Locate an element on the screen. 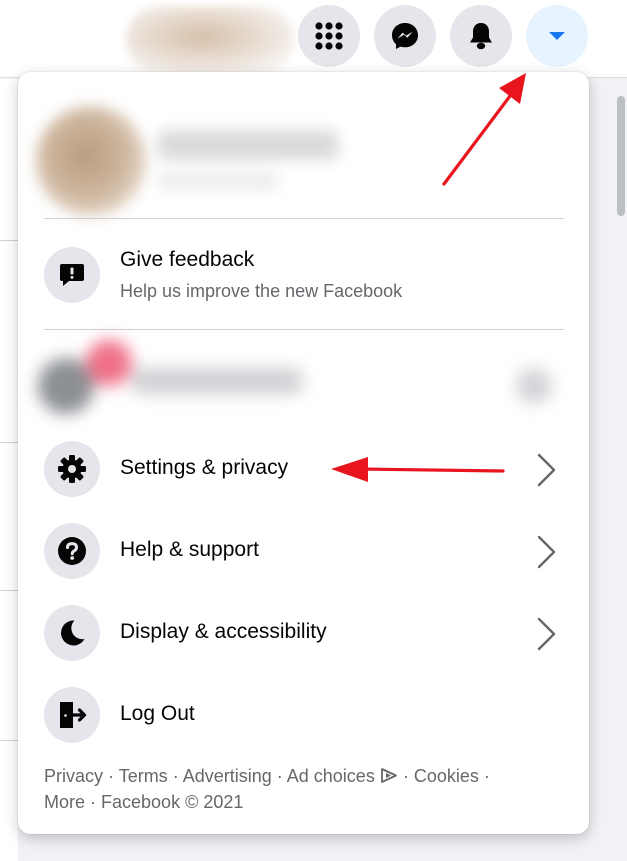  top-bar is located at coordinates (313, 39).